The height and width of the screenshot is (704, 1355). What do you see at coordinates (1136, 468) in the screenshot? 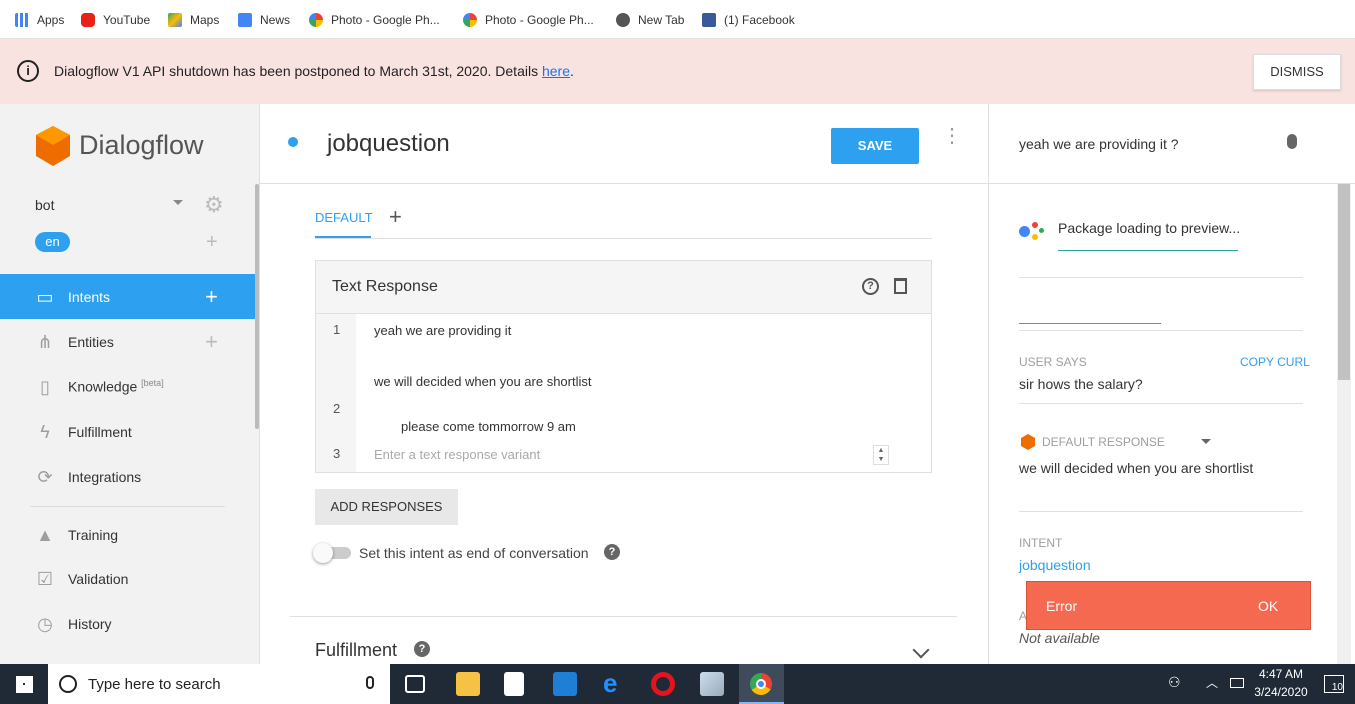
I see `default-response-text: we will decided when you are shortlist` at bounding box center [1136, 468].